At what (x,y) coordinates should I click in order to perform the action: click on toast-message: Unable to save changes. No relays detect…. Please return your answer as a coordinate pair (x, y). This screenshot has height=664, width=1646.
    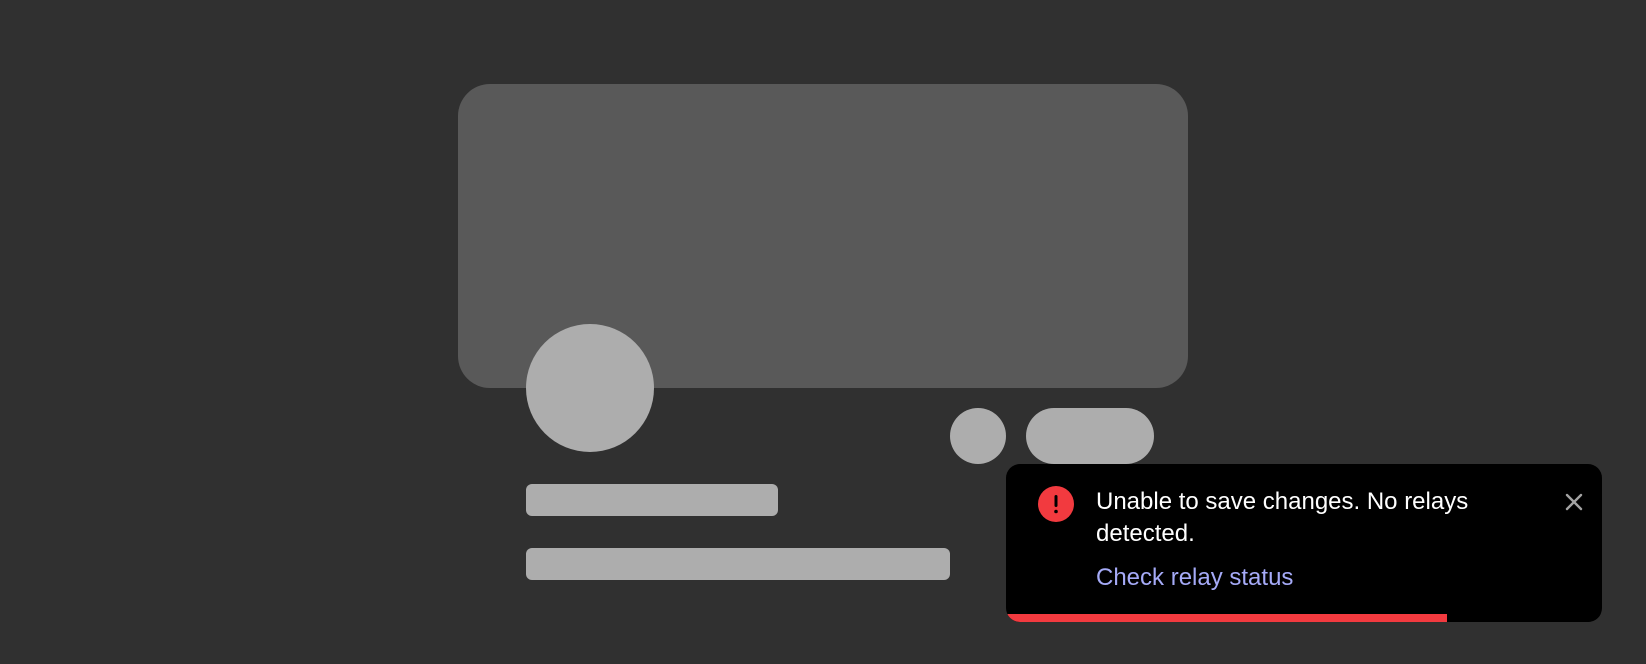
    Looking at the image, I should click on (1282, 517).